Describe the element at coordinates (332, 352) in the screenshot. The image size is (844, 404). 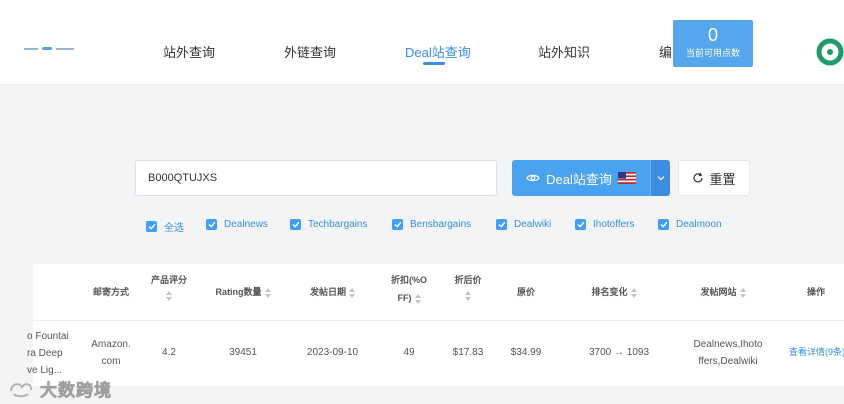
I see `post-date-cell: 2023-09-10` at that location.